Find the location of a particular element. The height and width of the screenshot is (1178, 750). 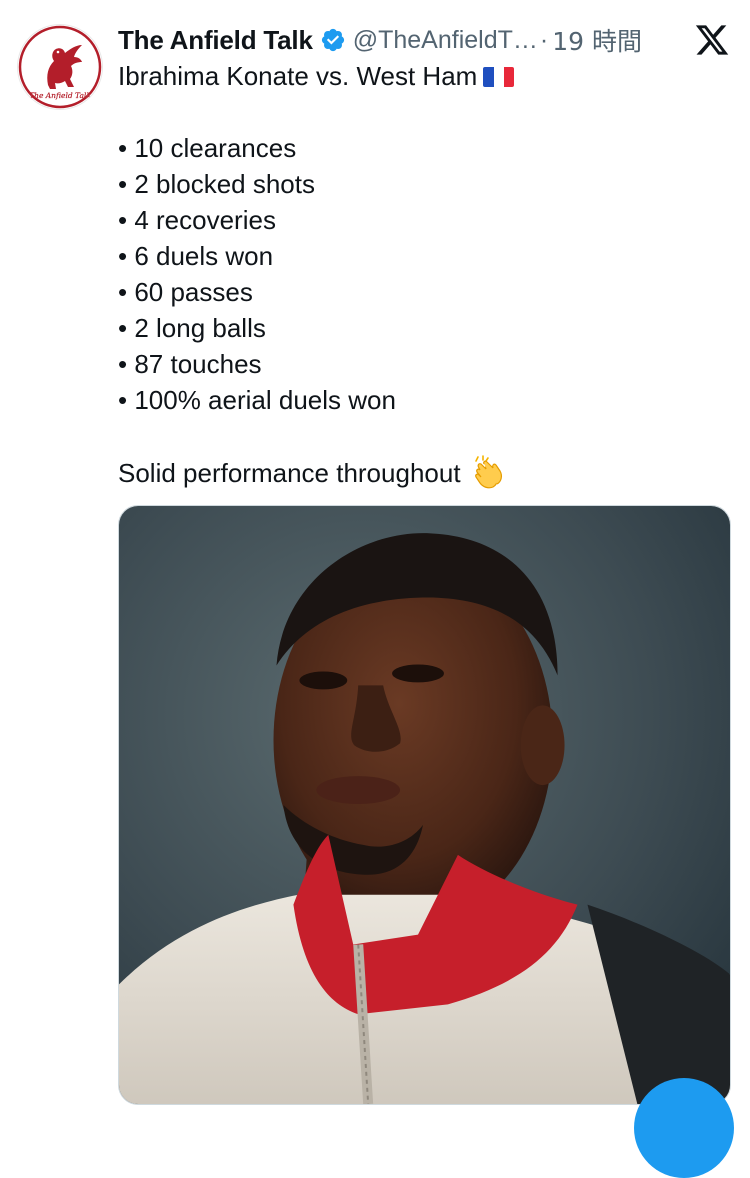

stat-item: • 87 touches is located at coordinates (190, 364).